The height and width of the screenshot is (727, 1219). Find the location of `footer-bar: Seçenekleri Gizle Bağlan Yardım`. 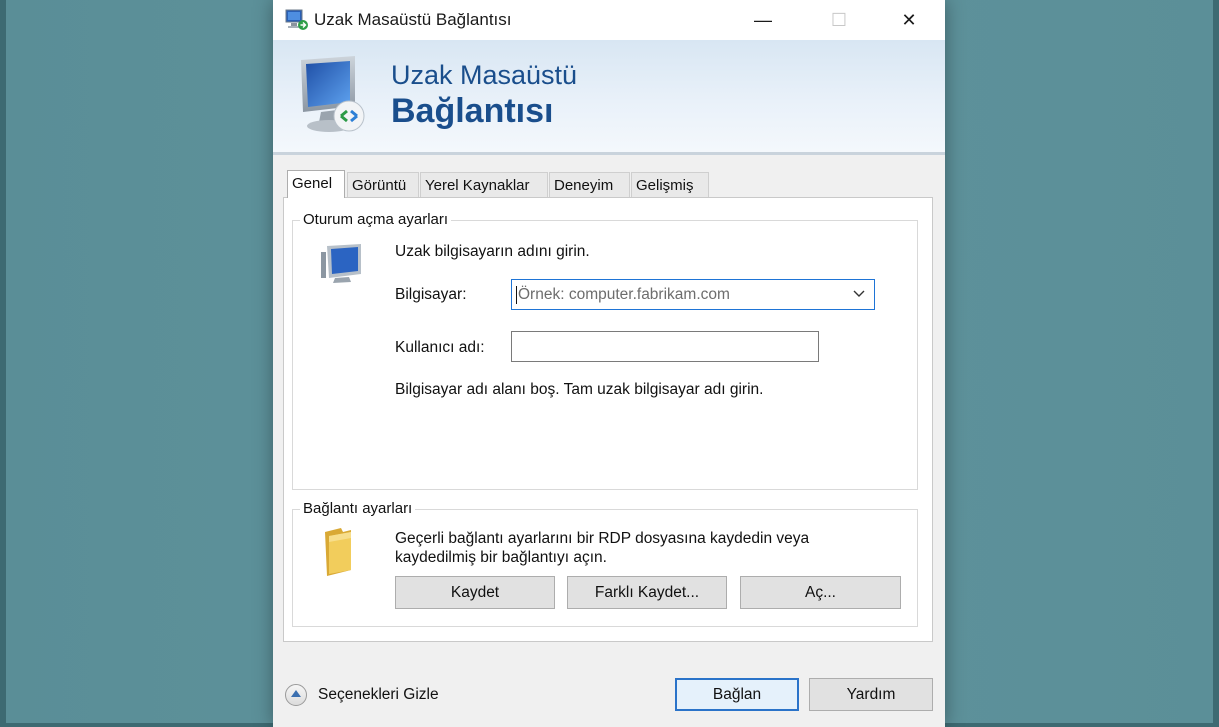

footer-bar: Seçenekleri Gizle Bağlan Yardım is located at coordinates (609, 694).